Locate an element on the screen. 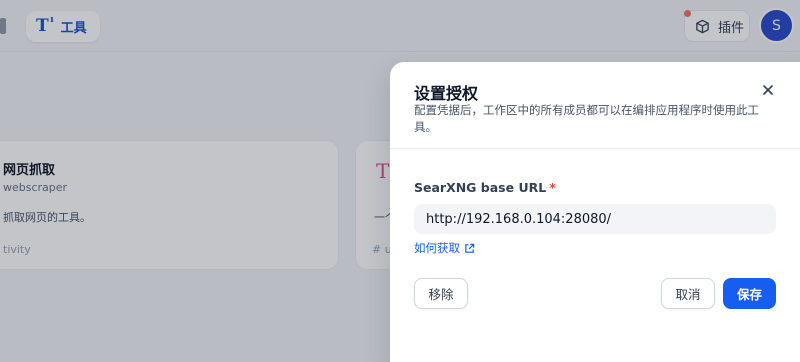 This screenshot has height=362, width=800. panel-title: 设置授权 is located at coordinates (446, 93).